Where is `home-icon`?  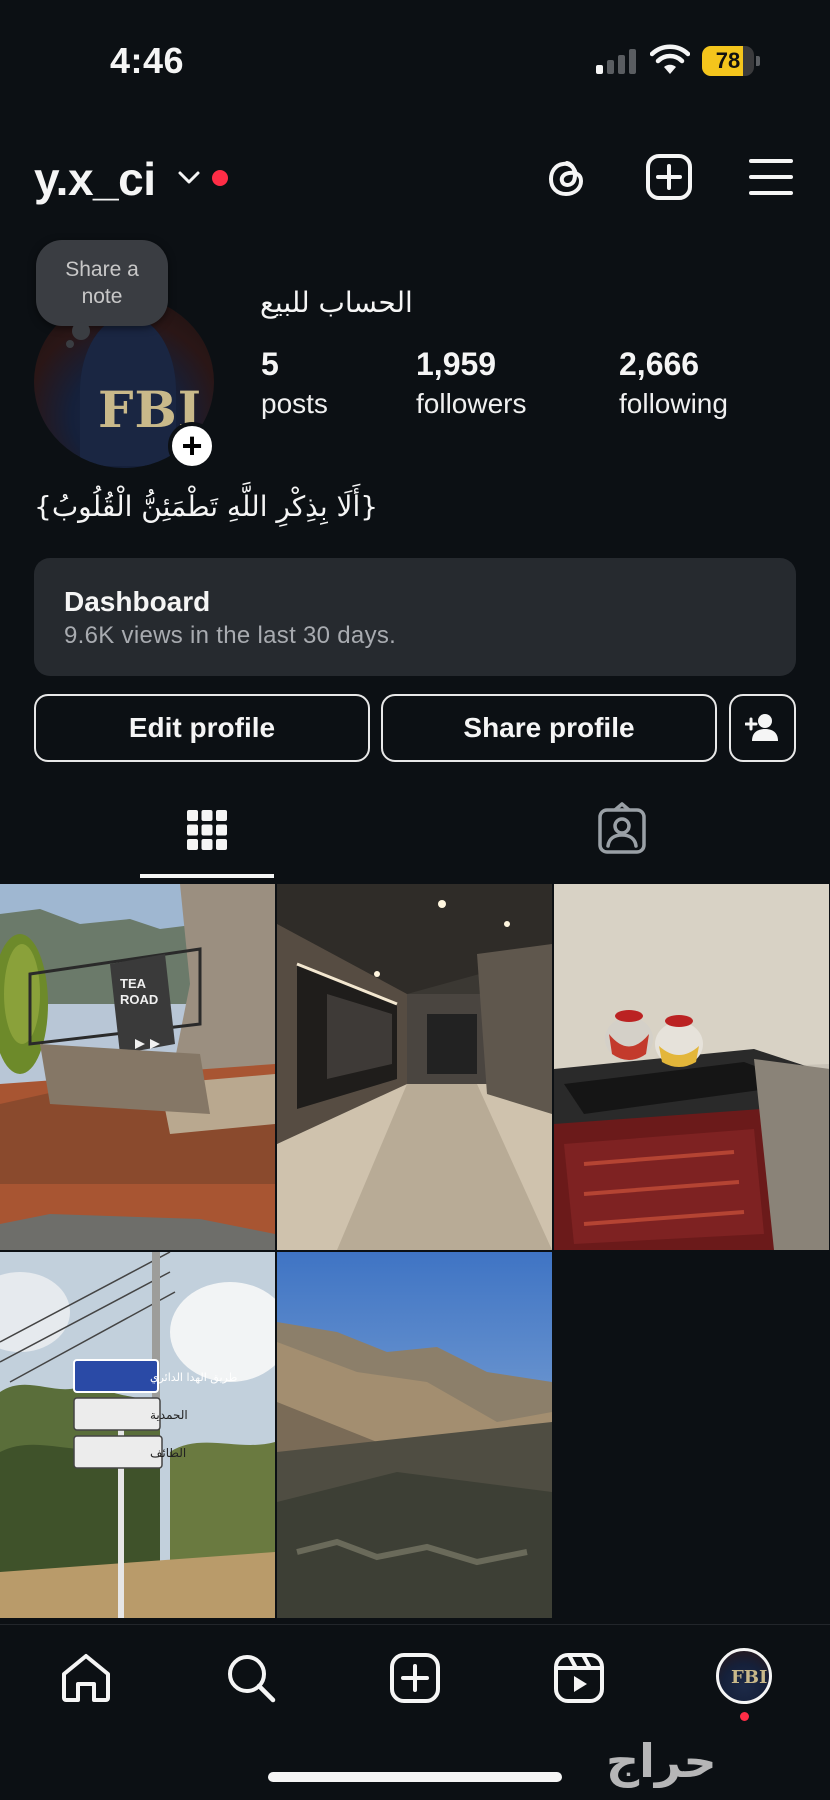 home-icon is located at coordinates (86, 1678).